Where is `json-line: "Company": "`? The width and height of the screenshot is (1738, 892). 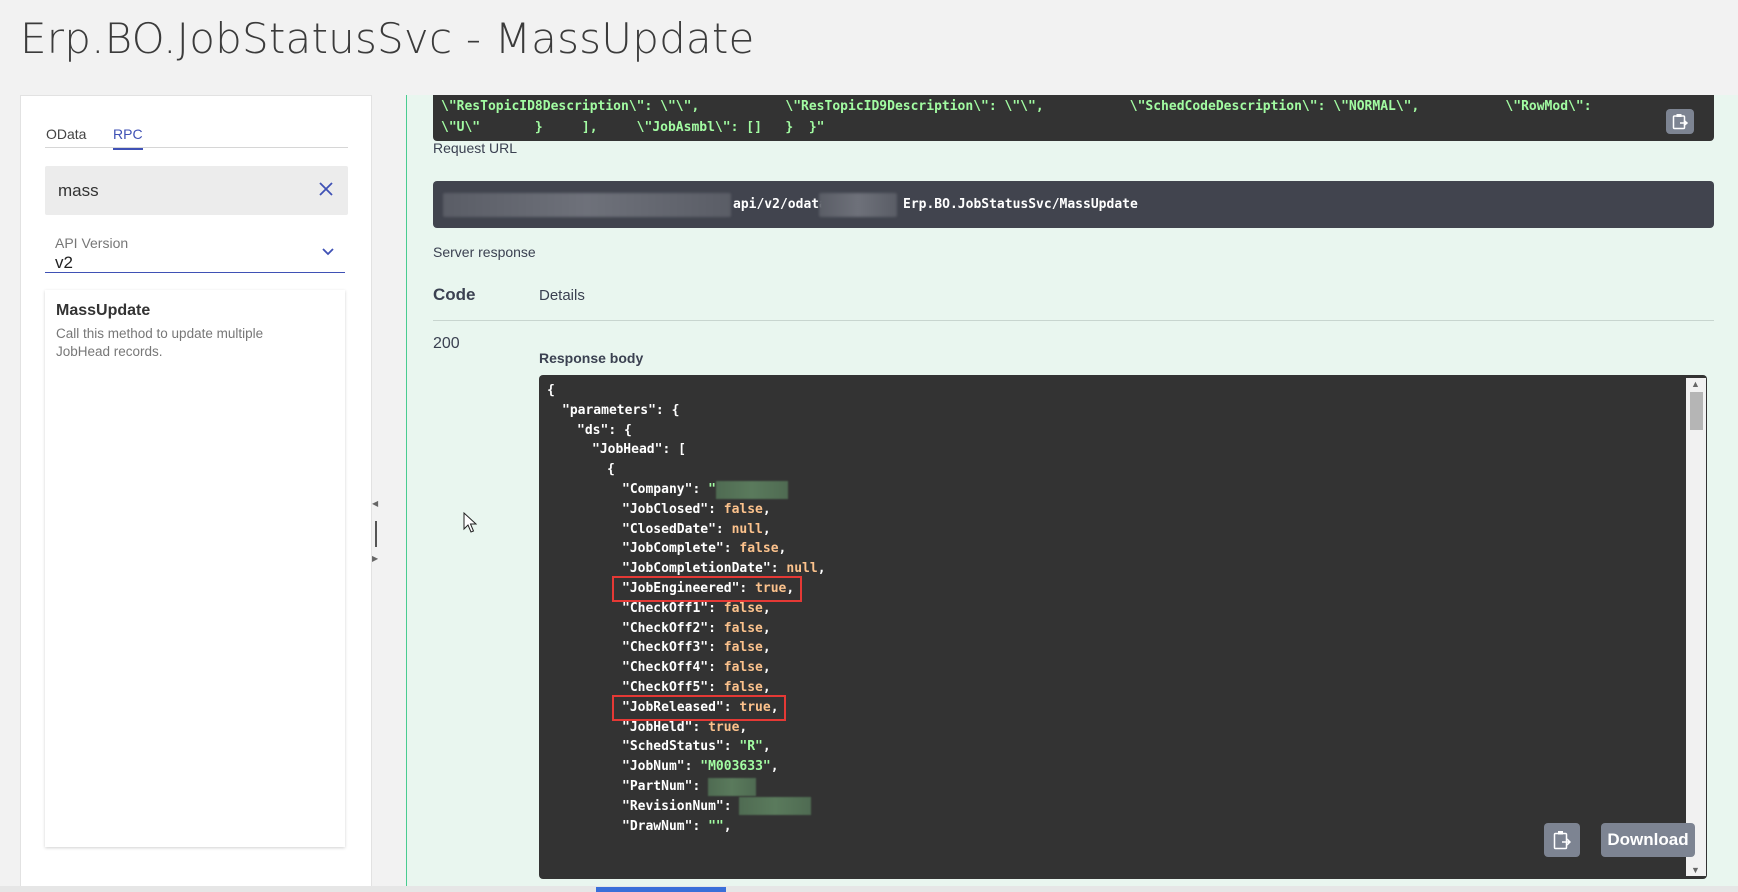
json-line: "Company": " is located at coordinates (705, 490).